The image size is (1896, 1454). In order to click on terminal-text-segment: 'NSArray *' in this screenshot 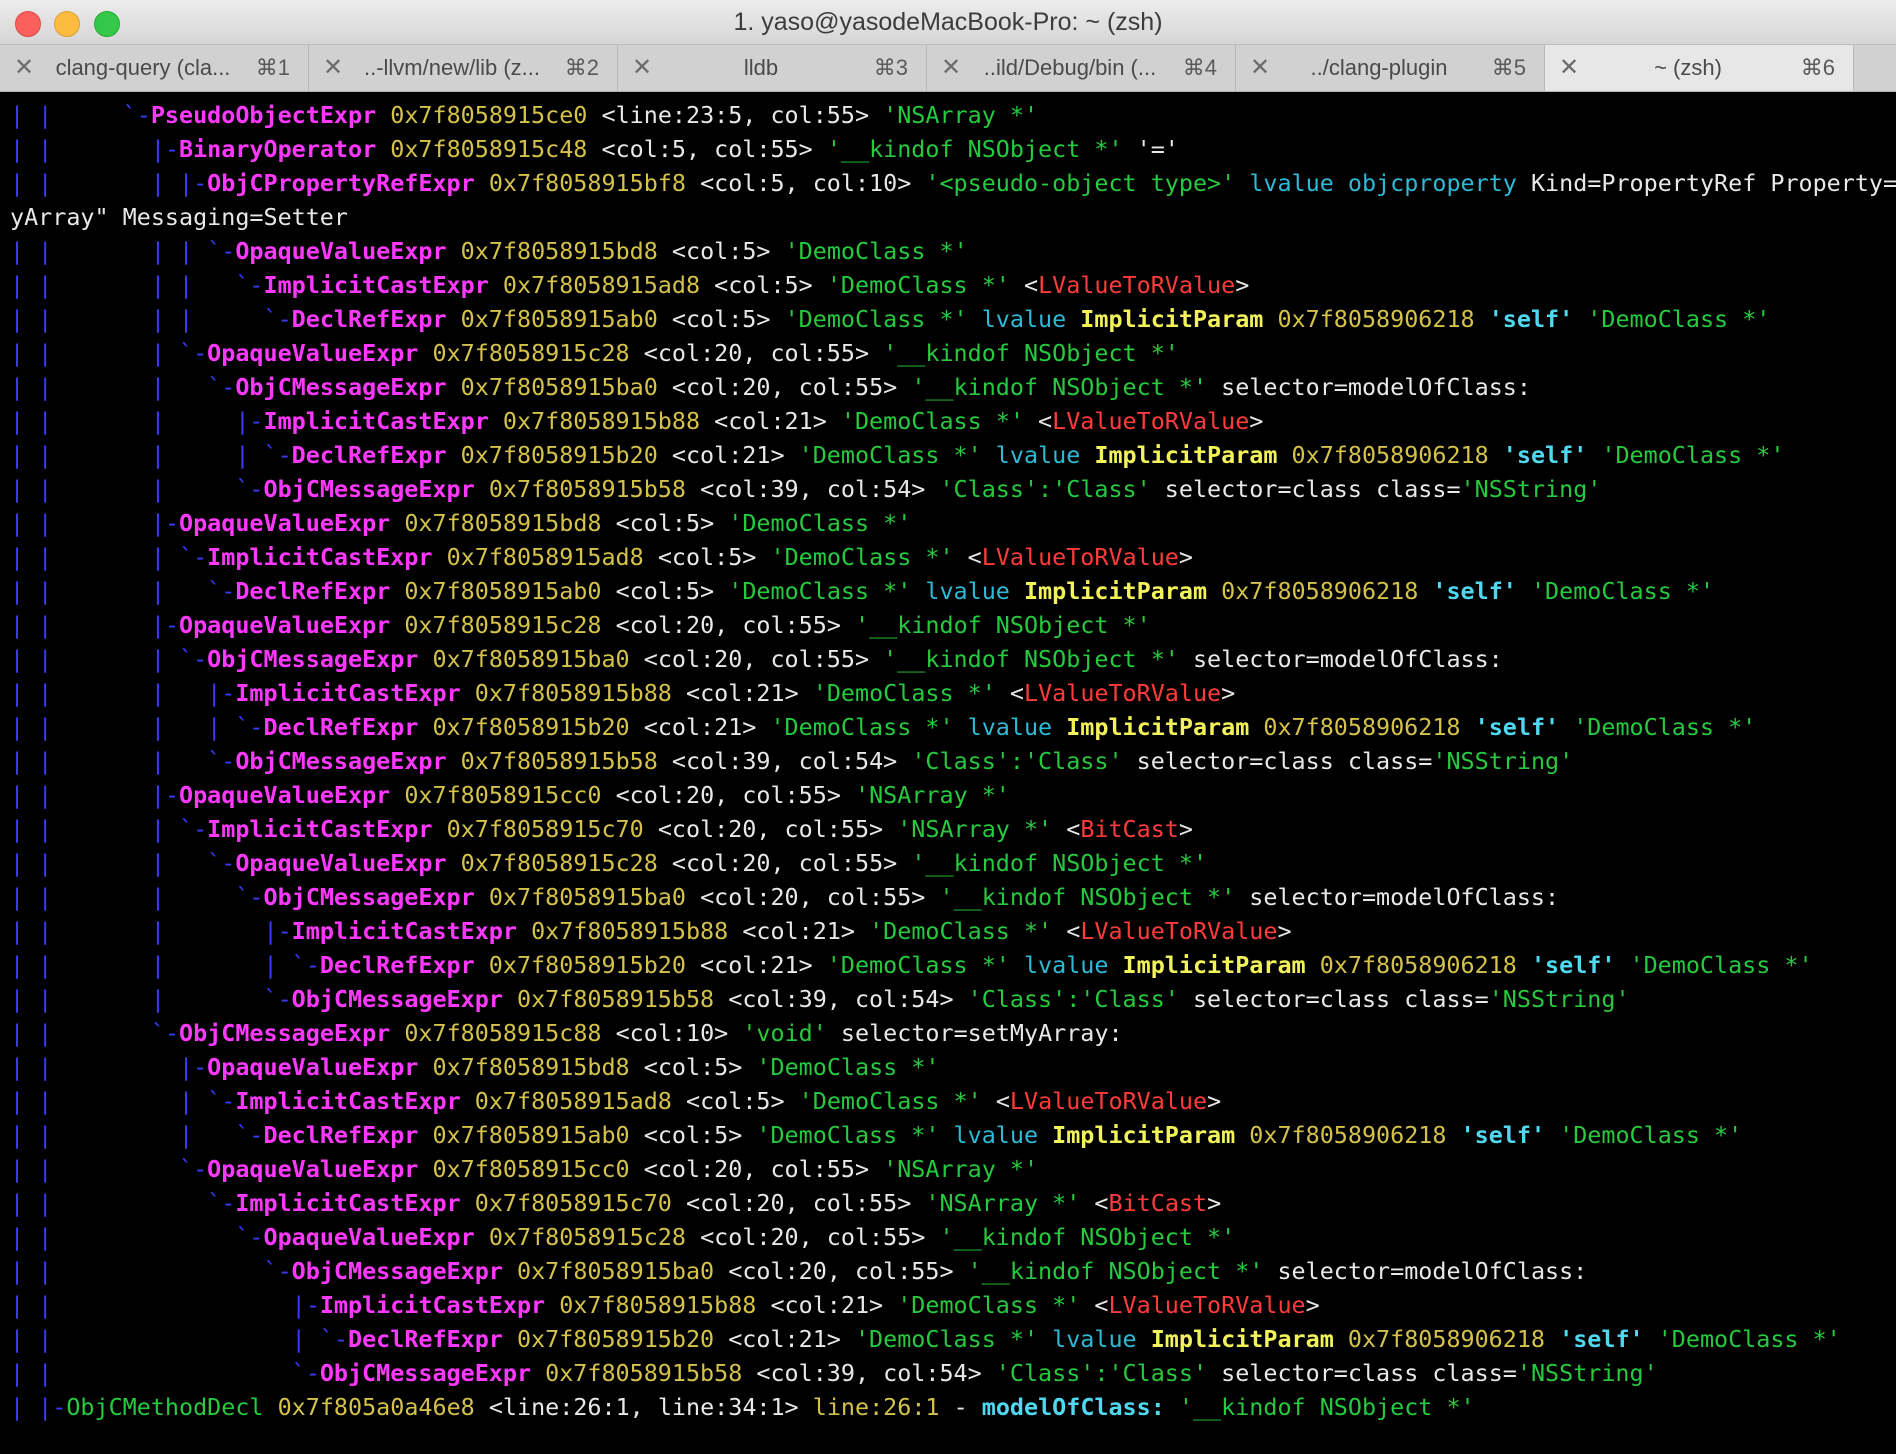, I will do `click(954, 115)`.